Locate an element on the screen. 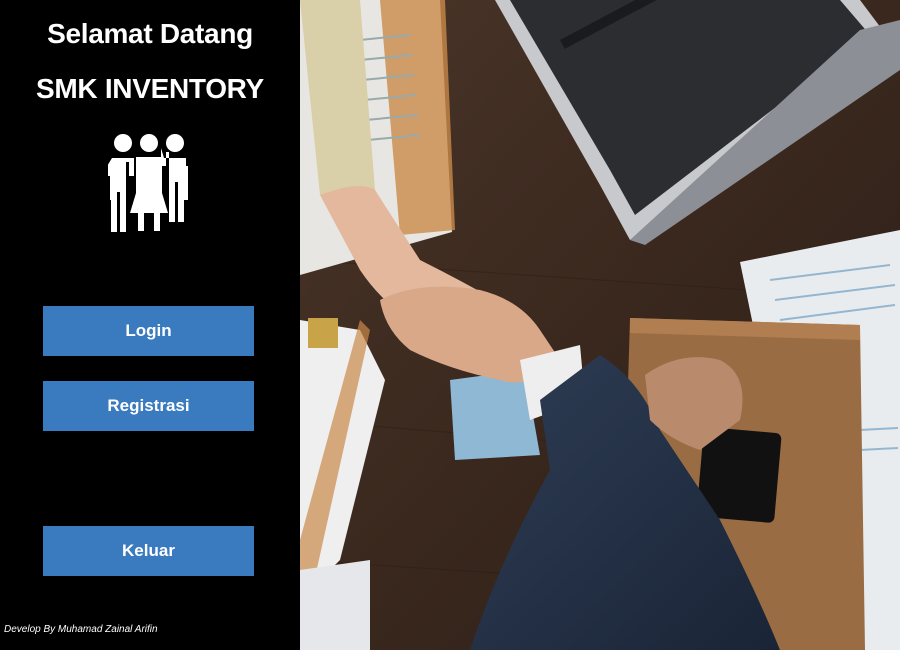 The width and height of the screenshot is (900, 650). people-group-icon is located at coordinates (148, 183).